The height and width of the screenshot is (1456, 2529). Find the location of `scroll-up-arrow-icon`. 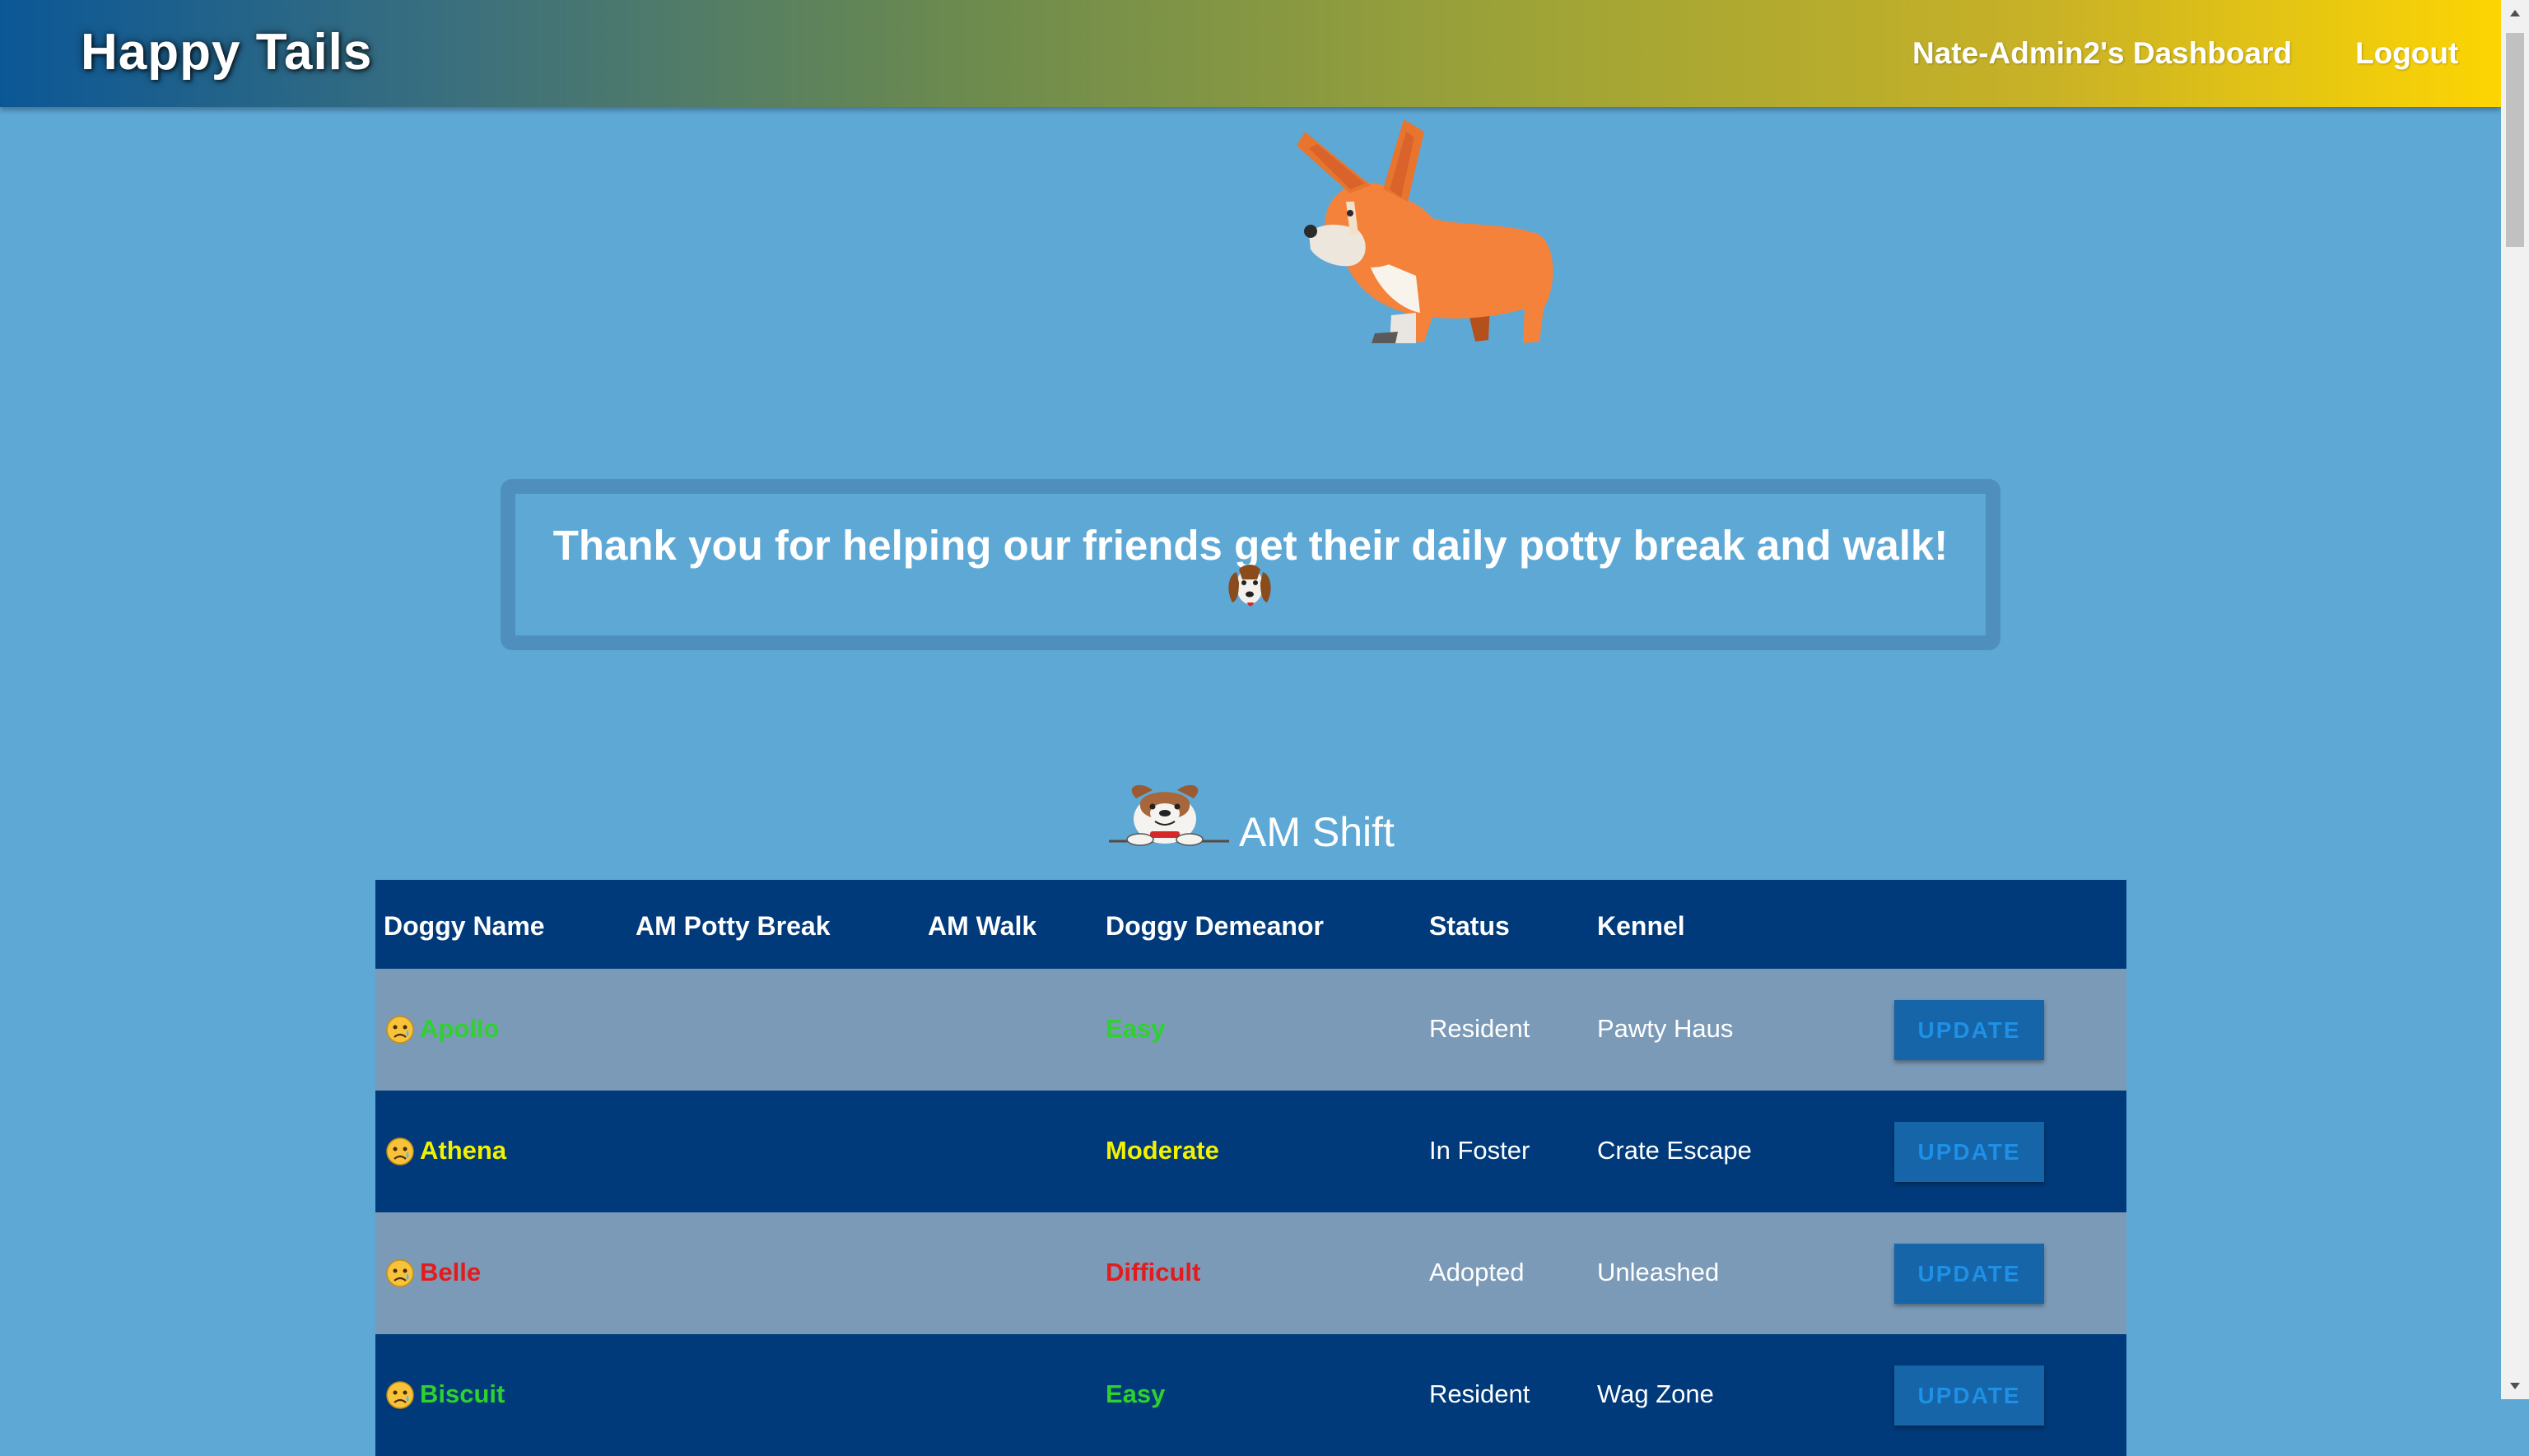

scroll-up-arrow-icon is located at coordinates (2515, 14).